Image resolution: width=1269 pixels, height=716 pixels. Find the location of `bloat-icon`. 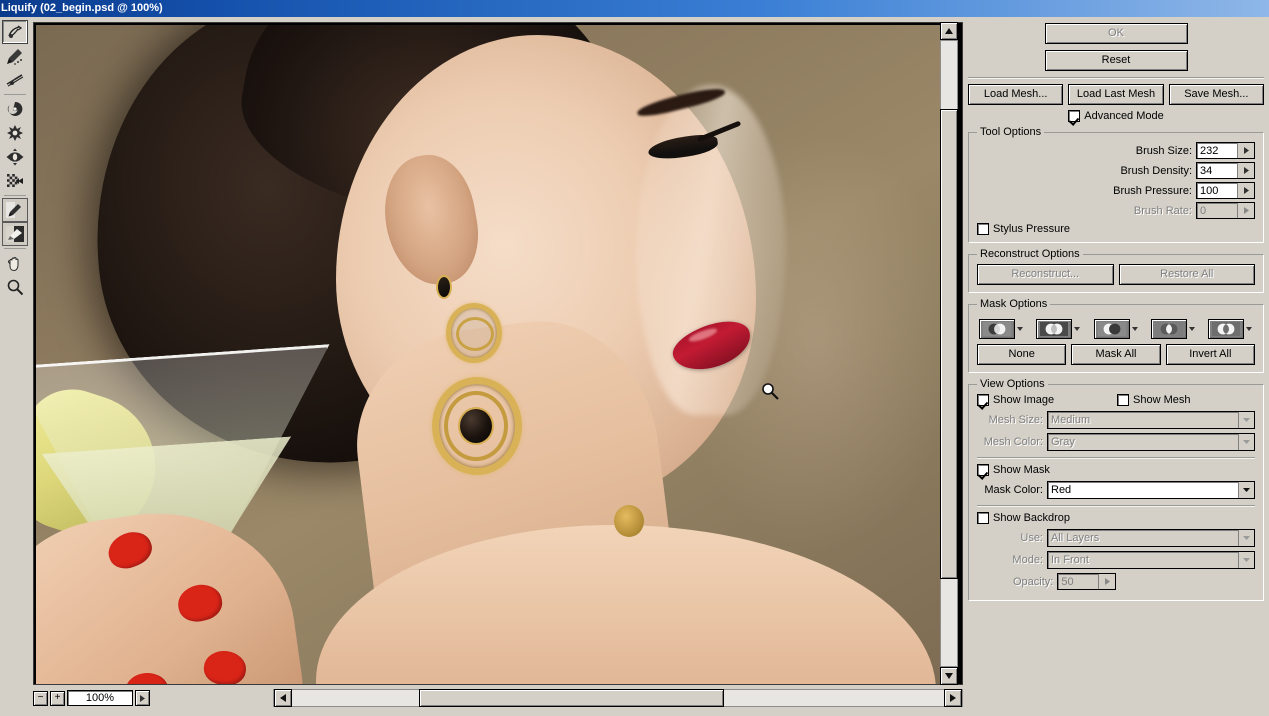

bloat-icon is located at coordinates (15, 157).